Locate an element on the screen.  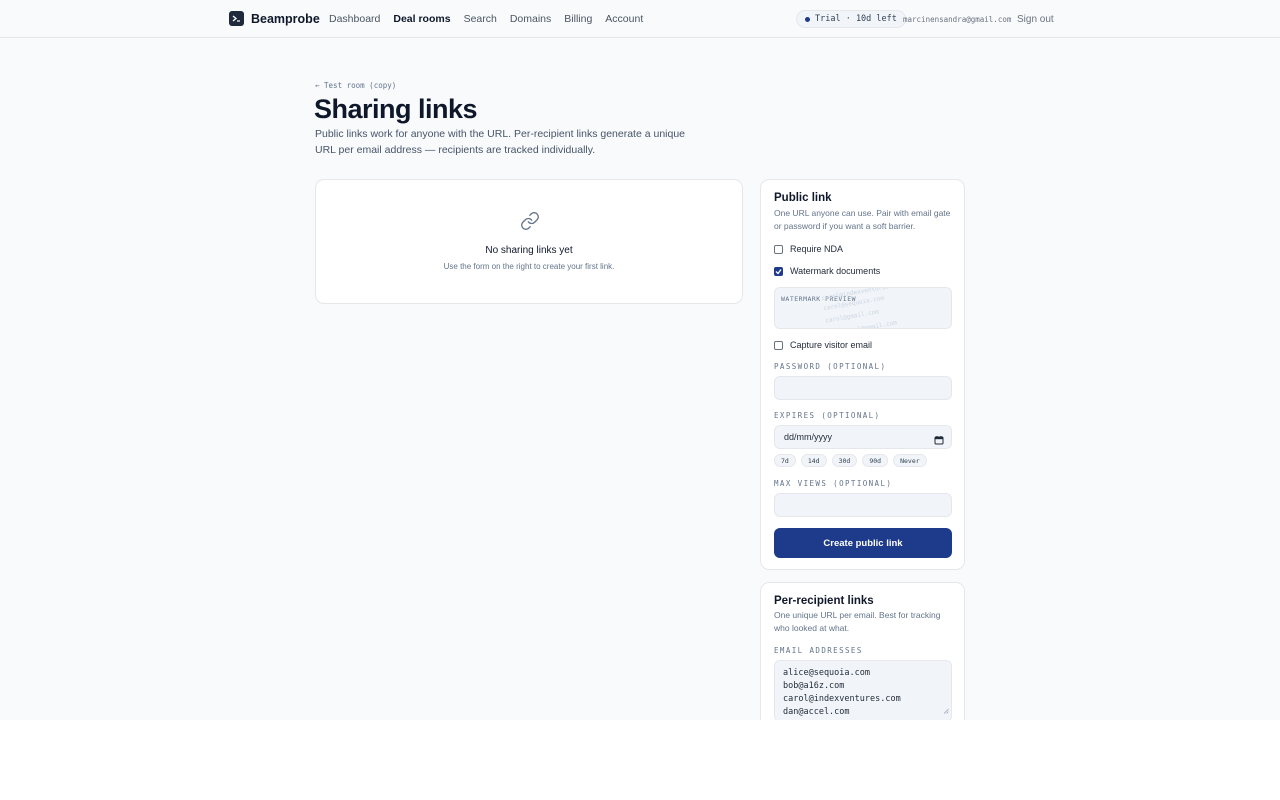
expires-date-value: dd/mm/yyyy is located at coordinates (808, 437).